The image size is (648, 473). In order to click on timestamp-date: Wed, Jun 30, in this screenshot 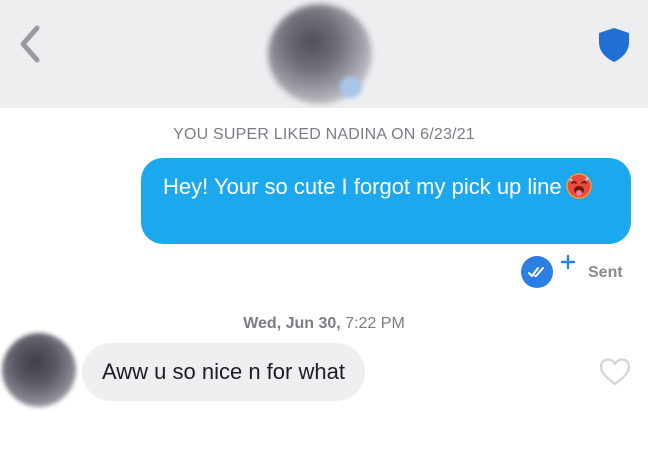, I will do `click(292, 323)`.